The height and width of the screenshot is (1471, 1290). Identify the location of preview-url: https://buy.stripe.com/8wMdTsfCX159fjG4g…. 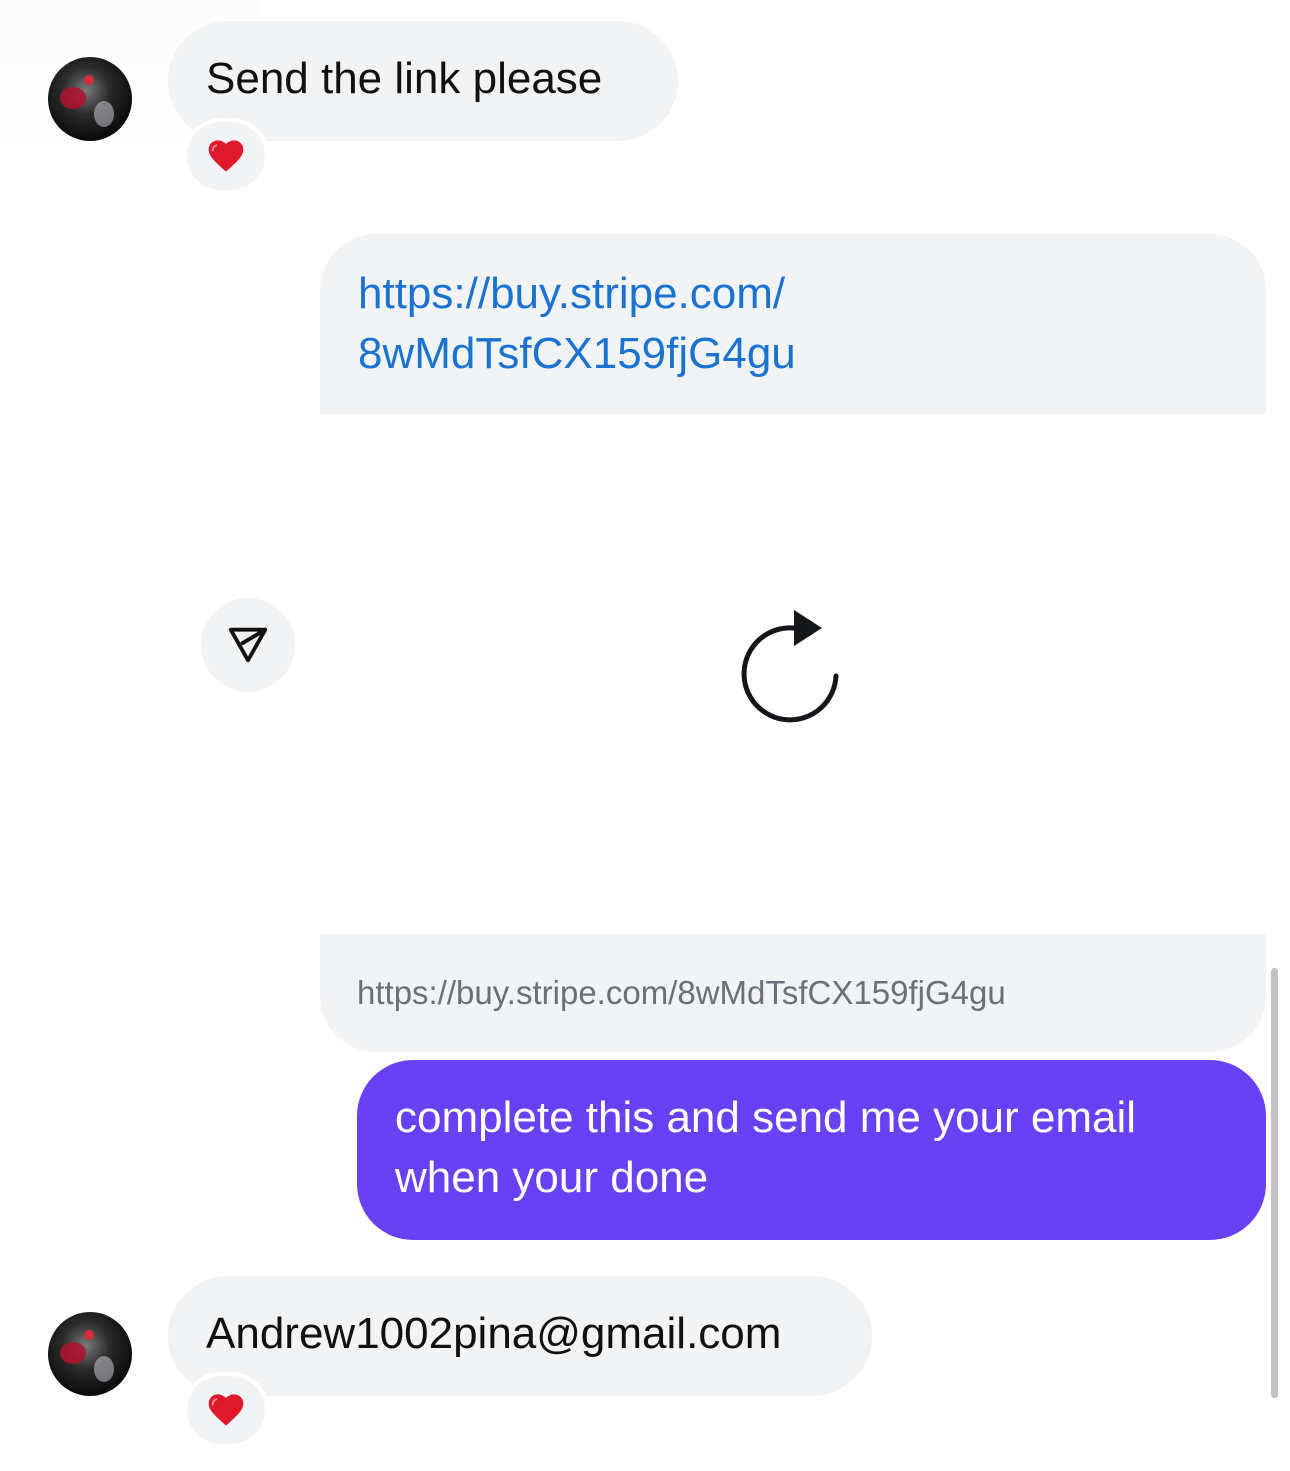
(681, 992).